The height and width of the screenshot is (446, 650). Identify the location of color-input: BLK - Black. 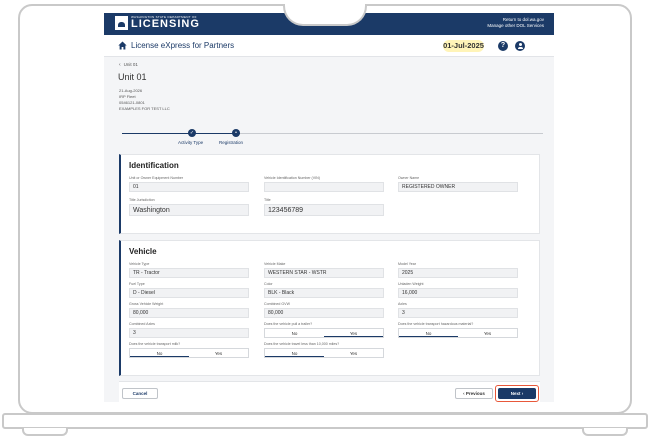
(324, 293).